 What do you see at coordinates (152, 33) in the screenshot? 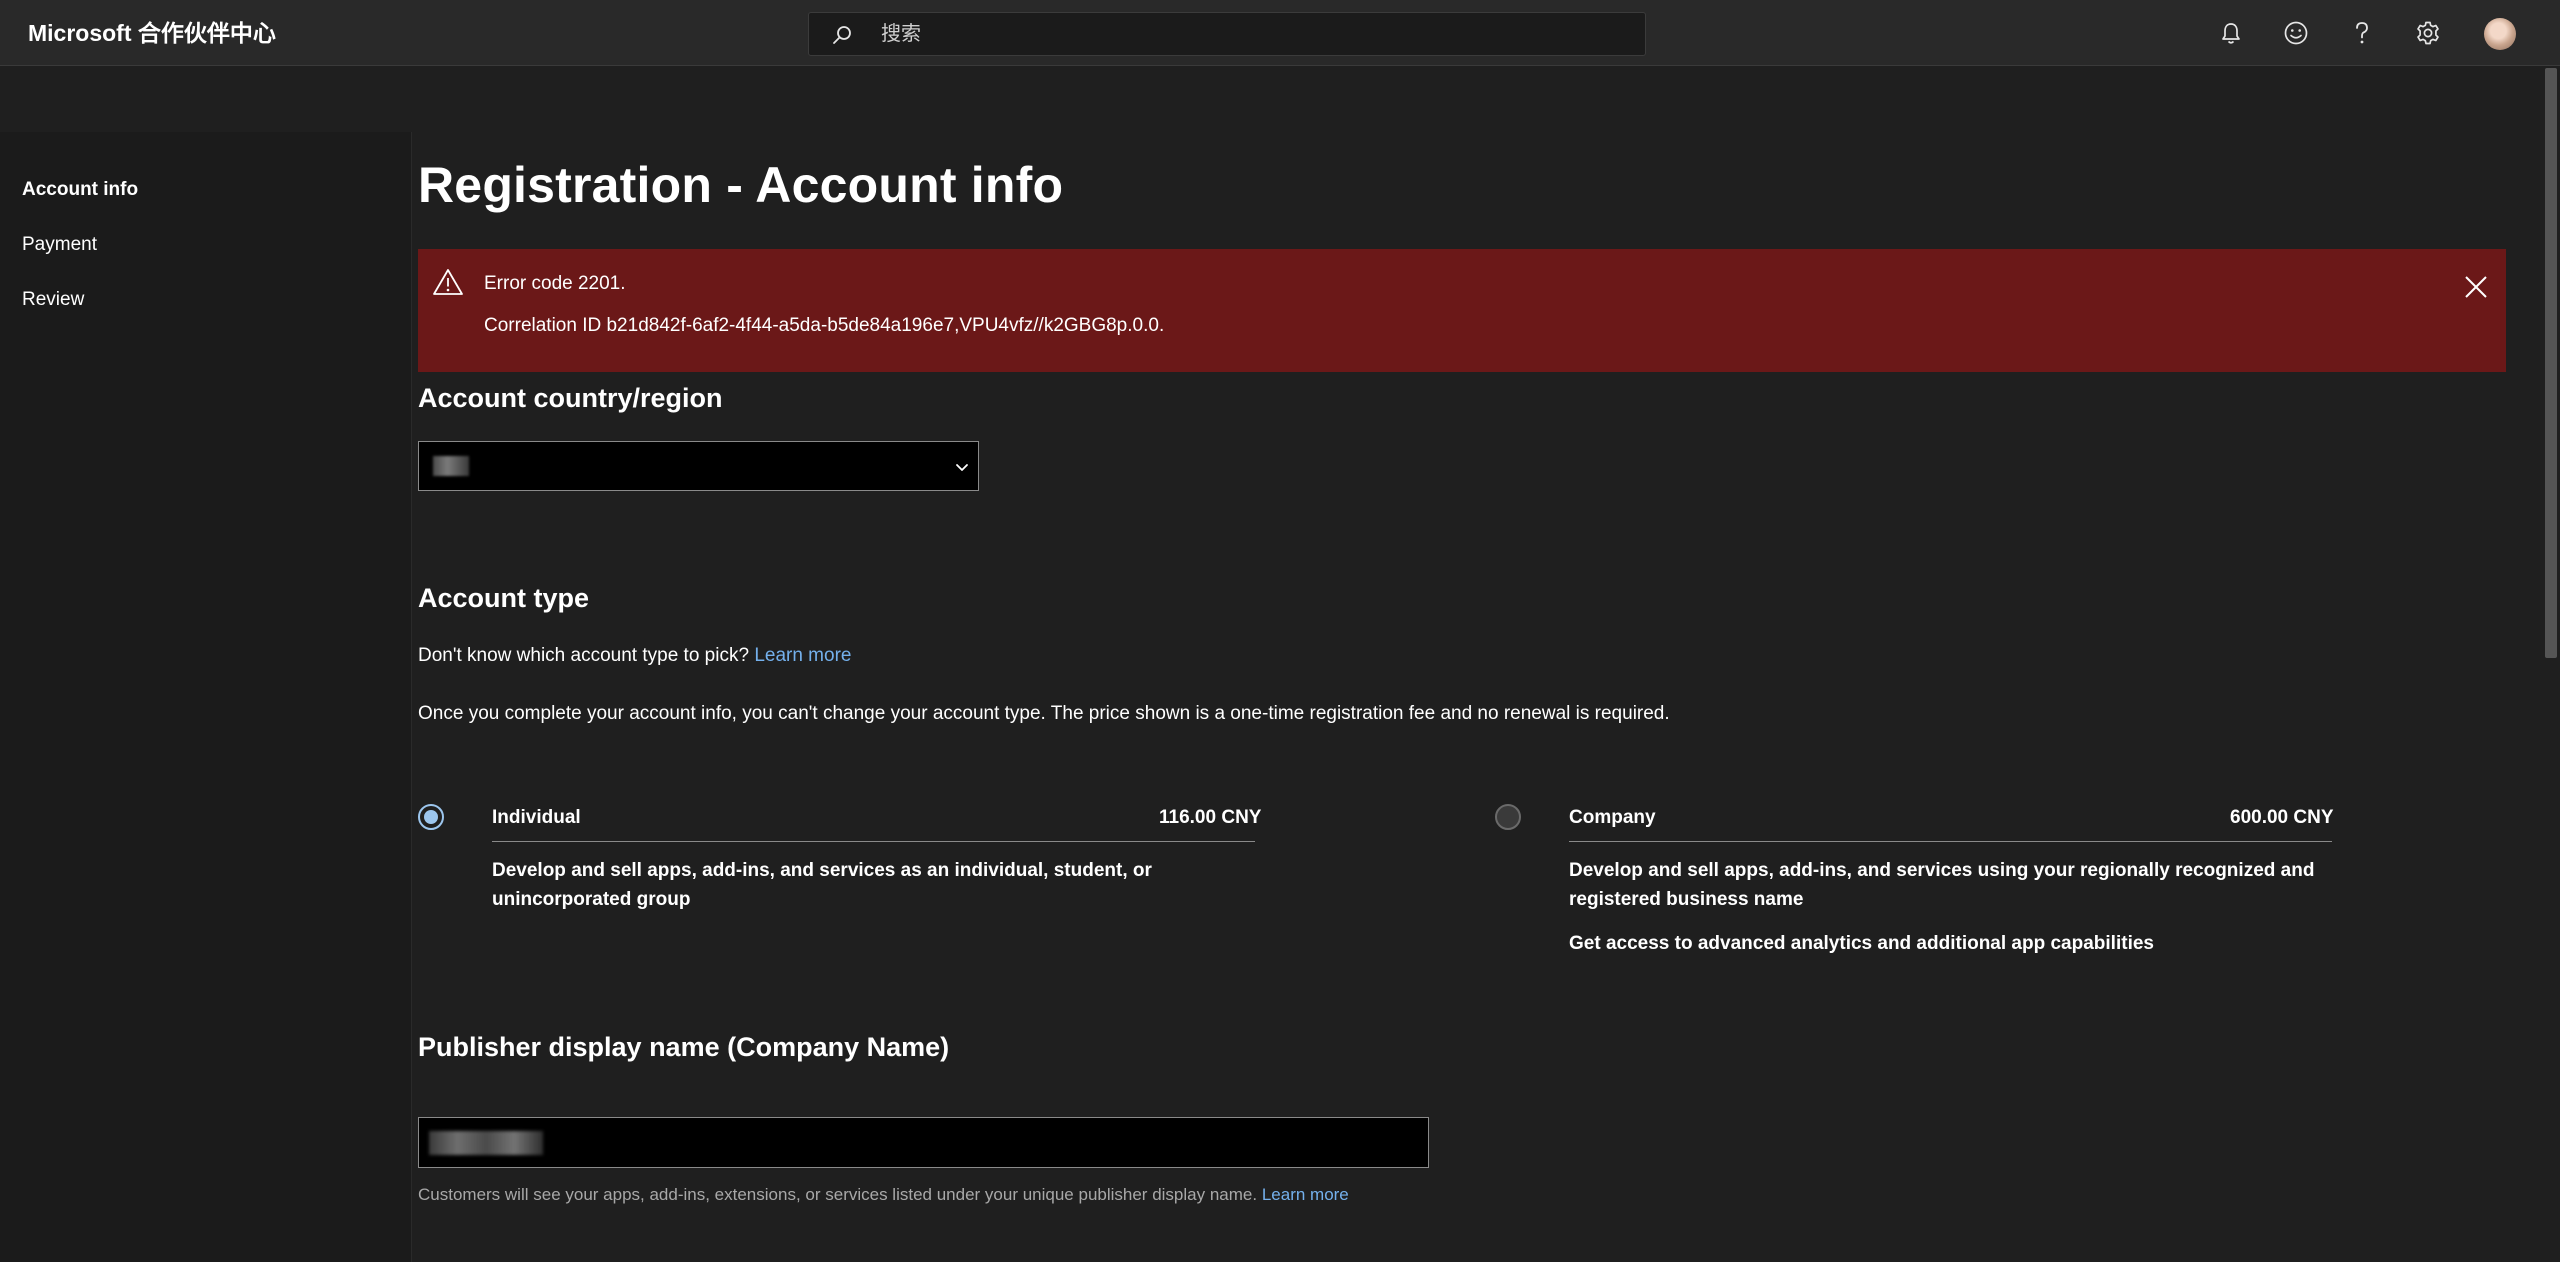
I see `brand-title: Microsoft 合作伙伴中心` at bounding box center [152, 33].